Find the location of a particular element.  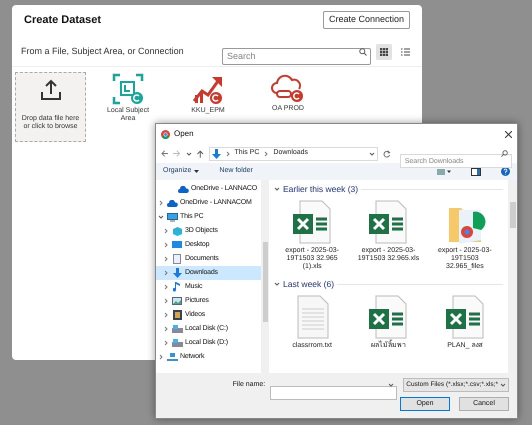

group-header: Earlier this week (3) is located at coordinates (320, 189).